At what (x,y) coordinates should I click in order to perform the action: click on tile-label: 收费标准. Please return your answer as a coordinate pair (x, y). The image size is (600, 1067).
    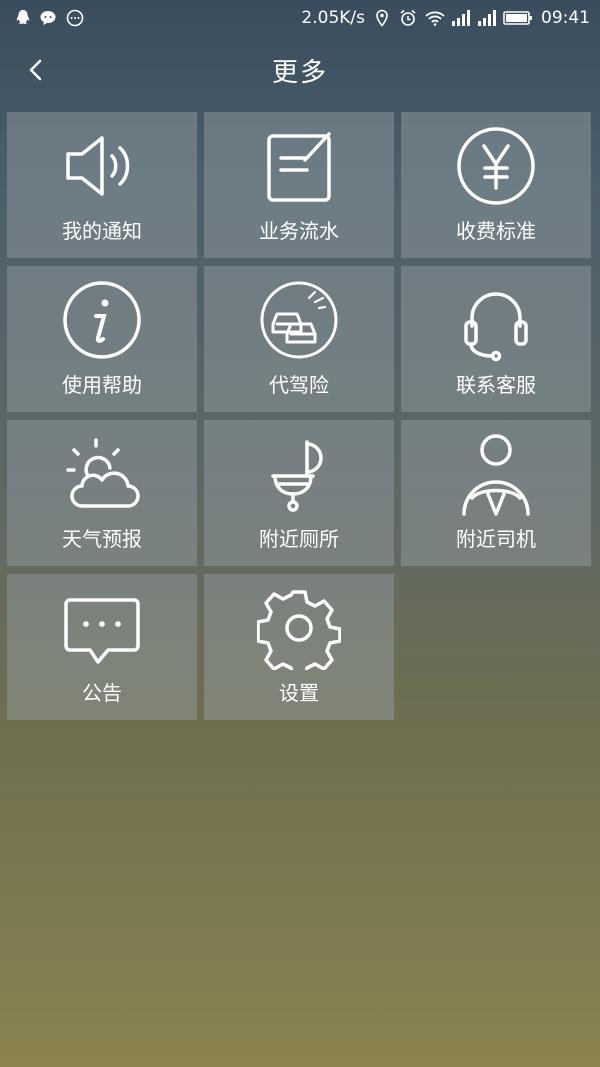
    Looking at the image, I should click on (496, 231).